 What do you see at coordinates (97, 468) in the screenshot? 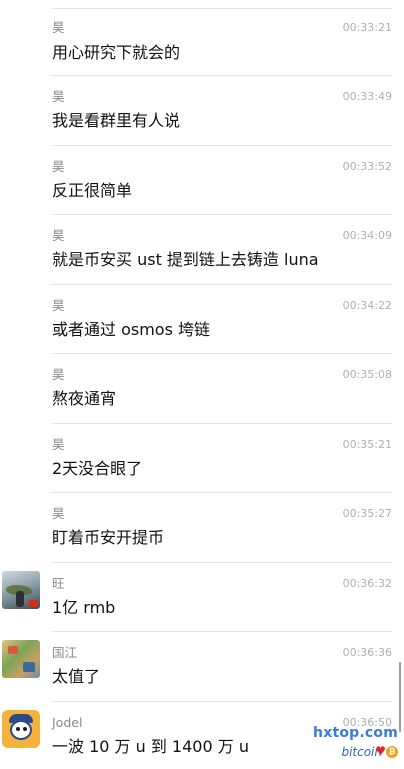
I see `message-text: 2天没合眼了` at bounding box center [97, 468].